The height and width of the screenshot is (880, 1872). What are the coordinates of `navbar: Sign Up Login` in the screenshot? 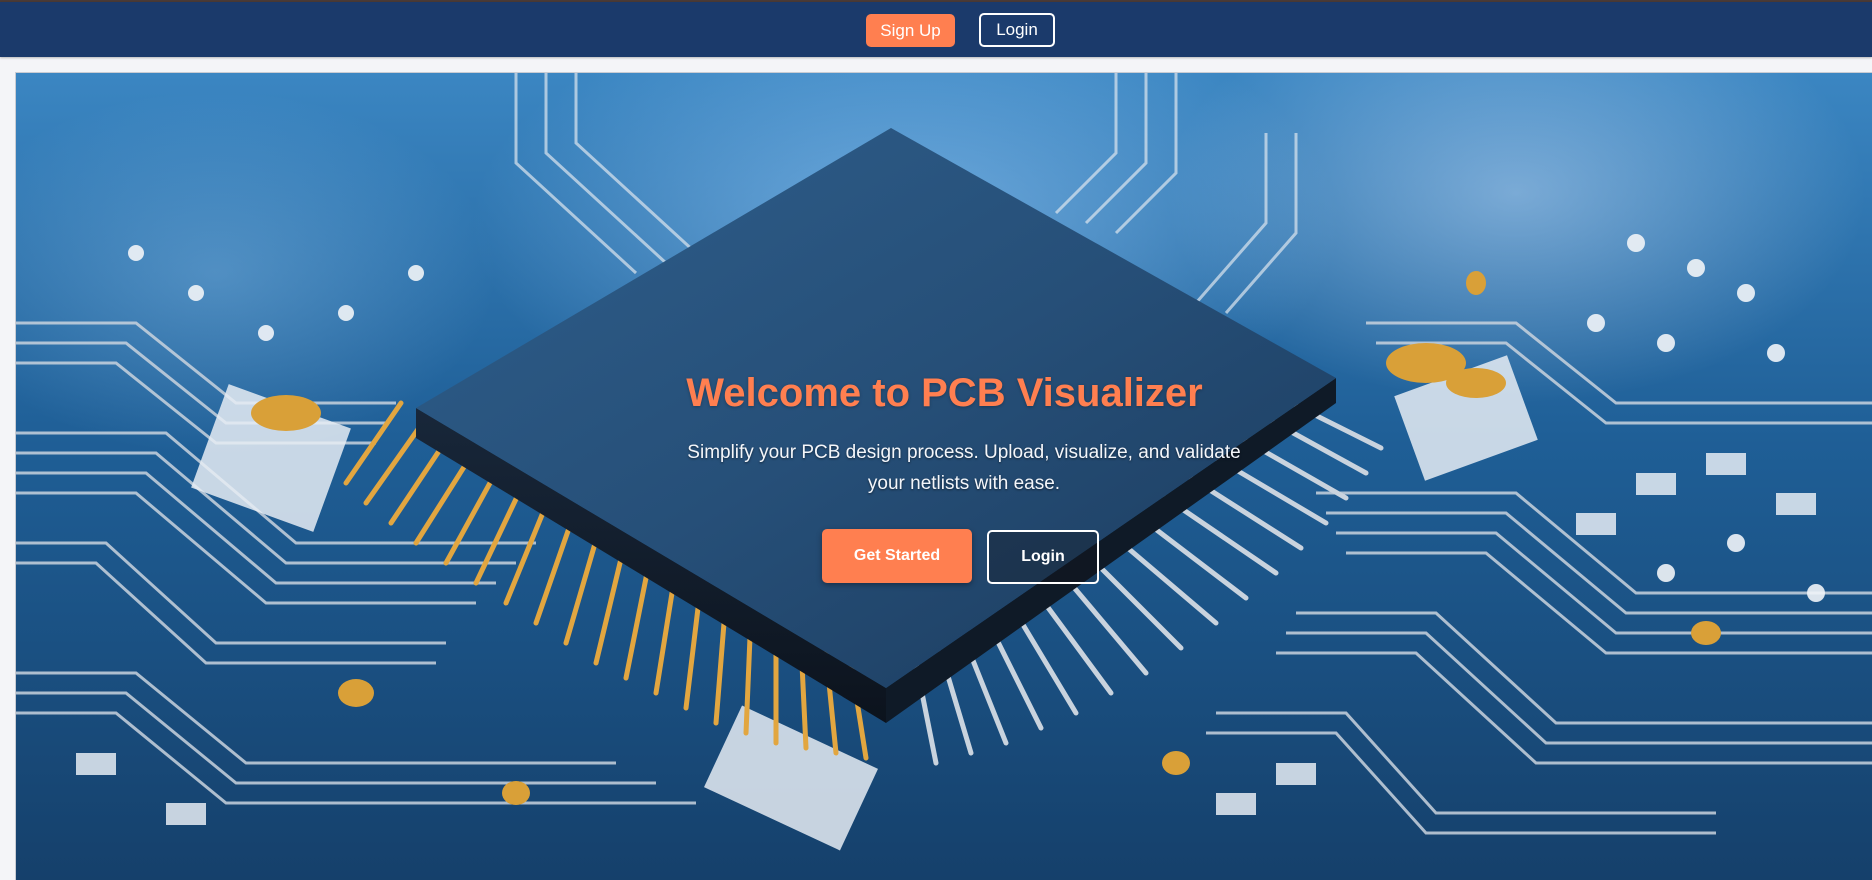 It's located at (936, 29).